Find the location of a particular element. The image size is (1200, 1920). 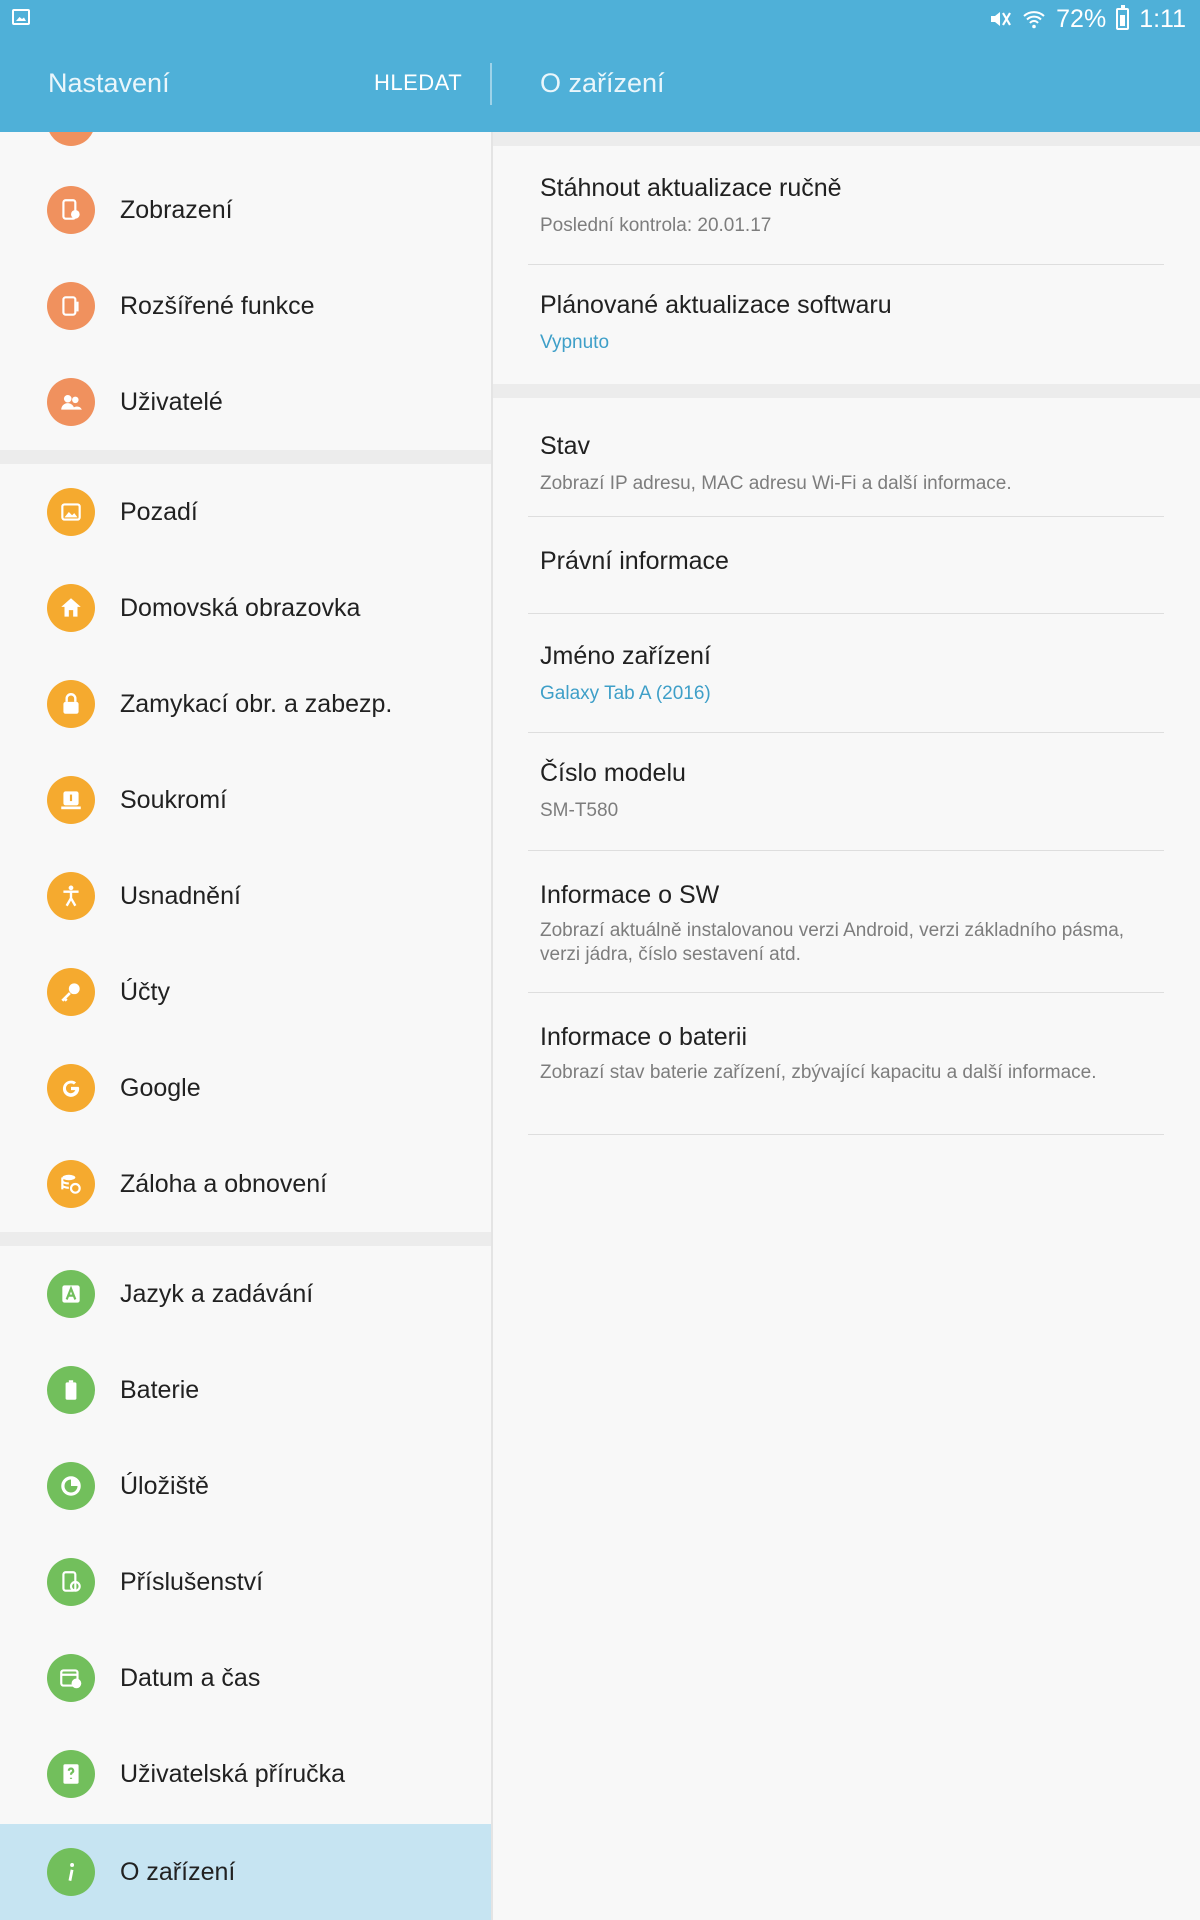

device-name-item: Jméno zařízení Galaxy Tab A (2016) is located at coordinates (846, 673).